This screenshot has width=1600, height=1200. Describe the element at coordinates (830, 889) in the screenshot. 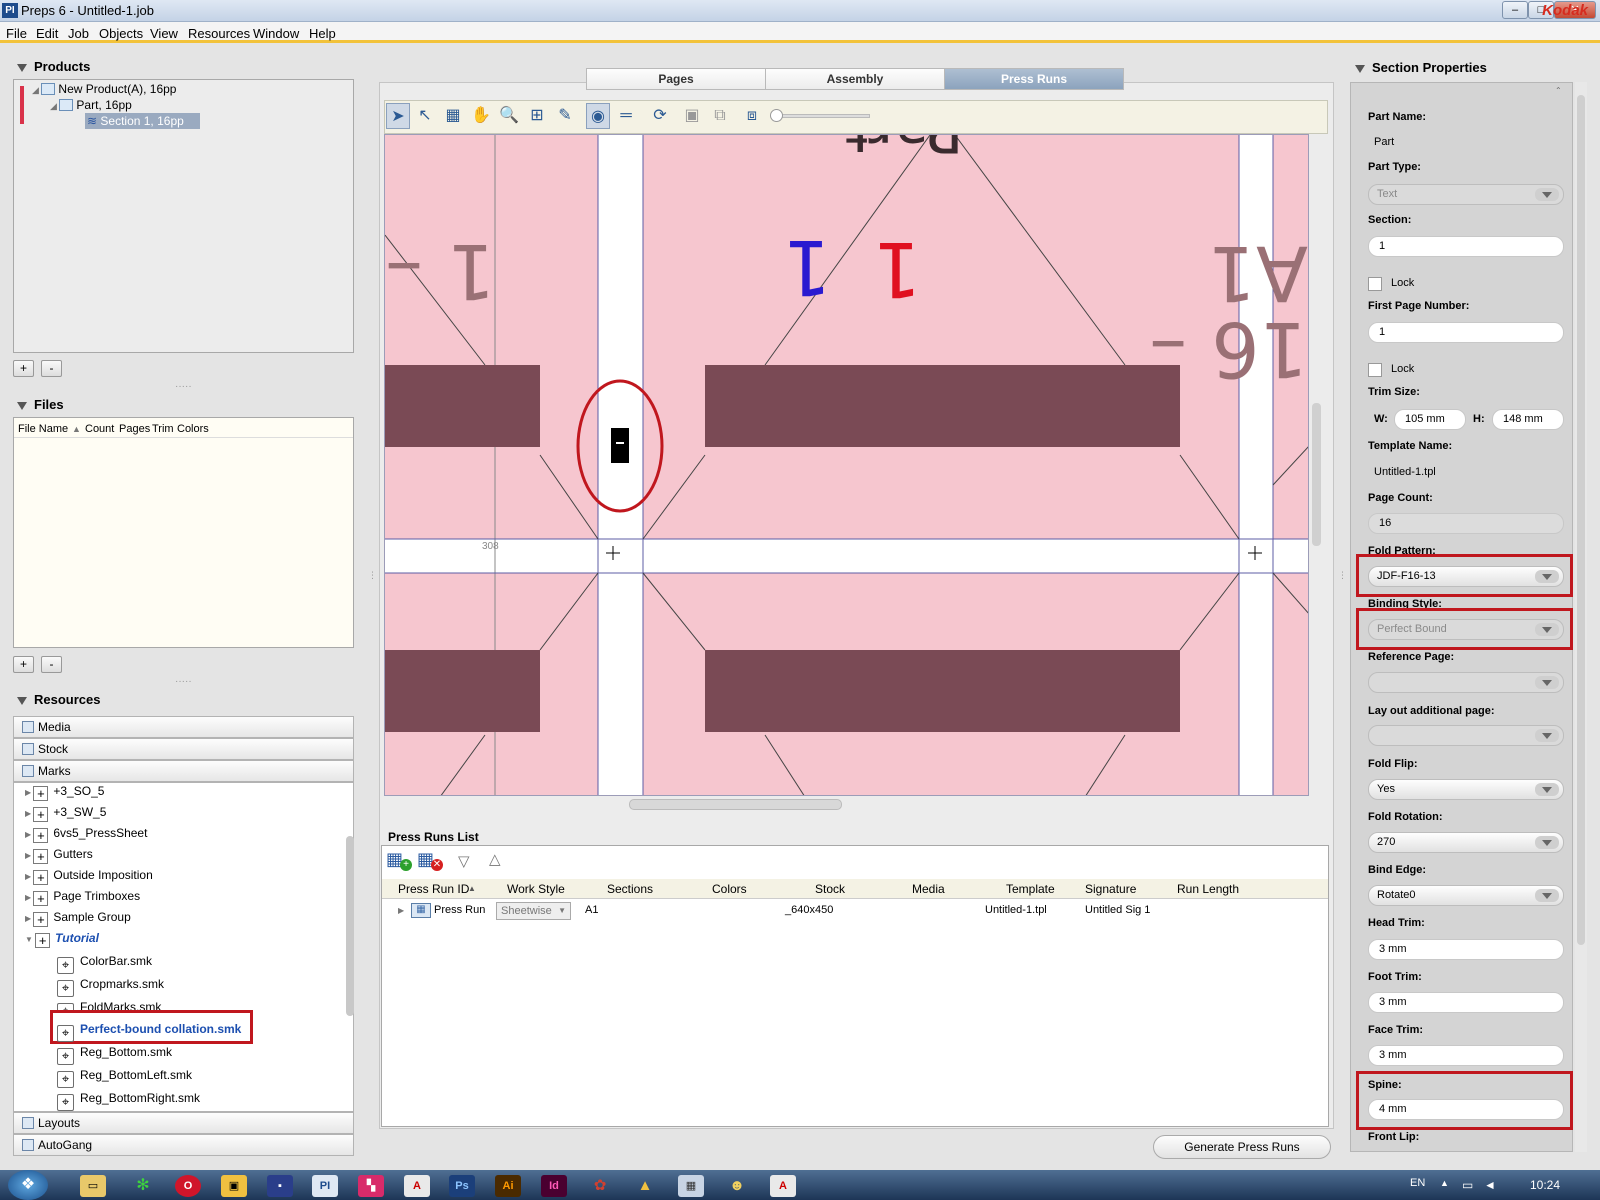

I see `col-stock: Stock` at that location.